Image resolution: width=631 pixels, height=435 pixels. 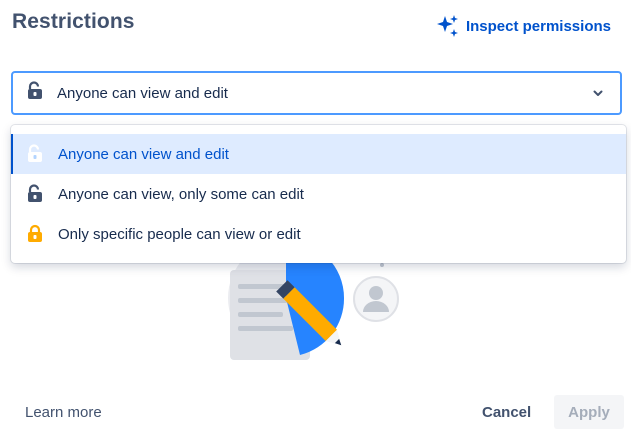 I want to click on menu-item-label: Anyone can view, only some can edit, so click(x=181, y=194).